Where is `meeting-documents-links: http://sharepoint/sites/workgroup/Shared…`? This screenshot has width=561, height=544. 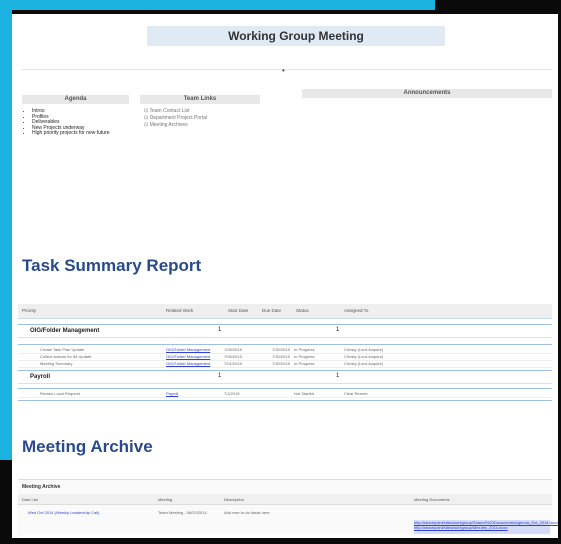
meeting-documents-links: http://sharepoint/sites/workgroup/Shared… is located at coordinates (486, 527).